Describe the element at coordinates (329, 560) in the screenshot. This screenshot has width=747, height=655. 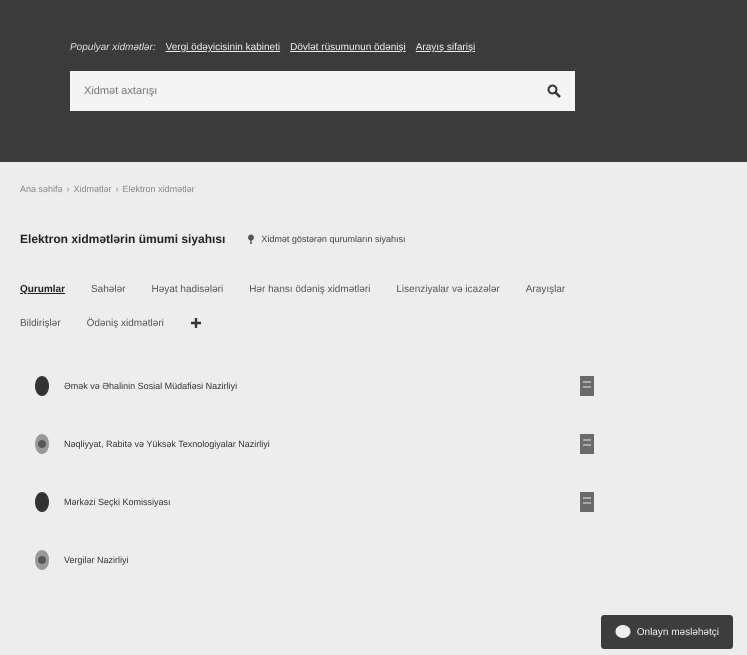
I see `agency-link: Vergilər Nazirliyi` at that location.